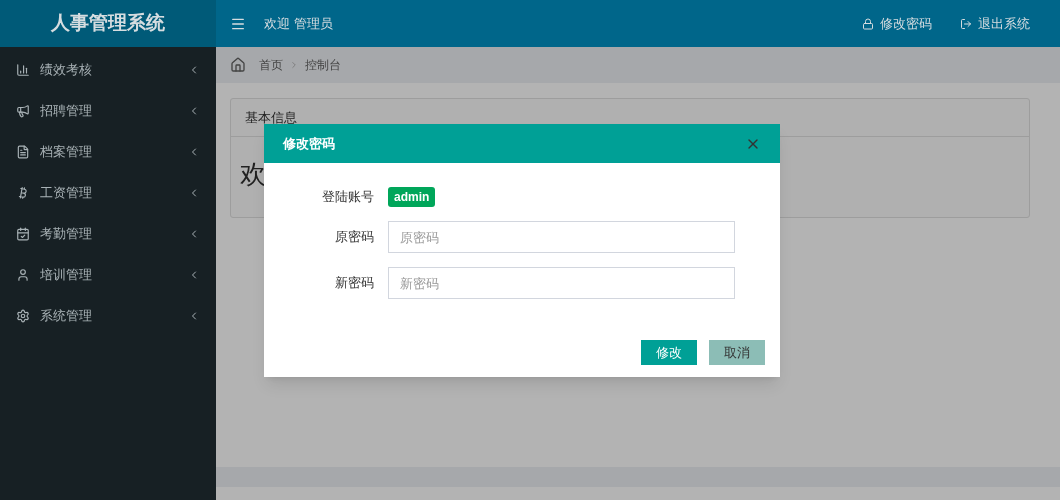 Image resolution: width=1060 pixels, height=500 pixels. I want to click on password-field: 原密码, so click(561, 237).